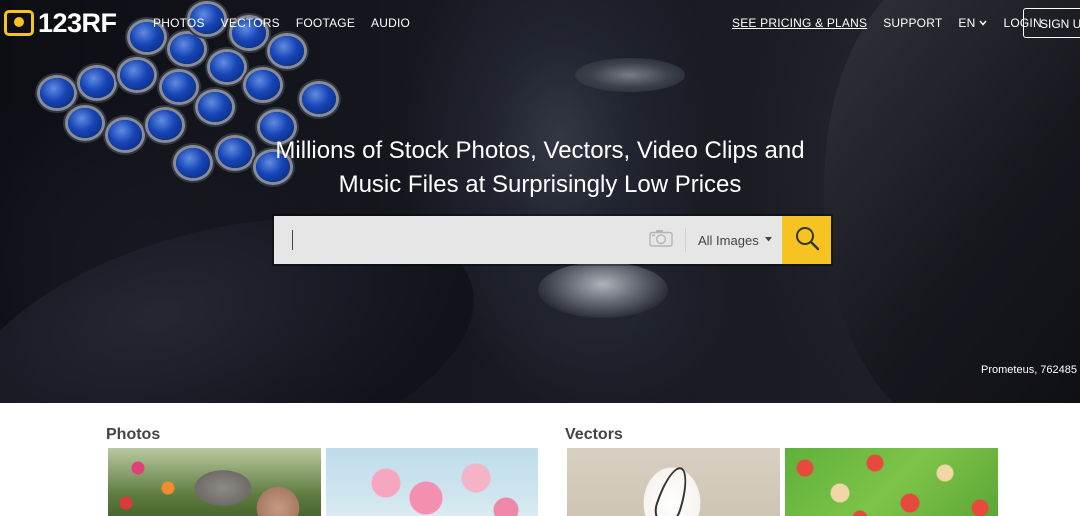 The image size is (1080, 516). What do you see at coordinates (983, 23) in the screenshot?
I see `chevron-down-icon` at bounding box center [983, 23].